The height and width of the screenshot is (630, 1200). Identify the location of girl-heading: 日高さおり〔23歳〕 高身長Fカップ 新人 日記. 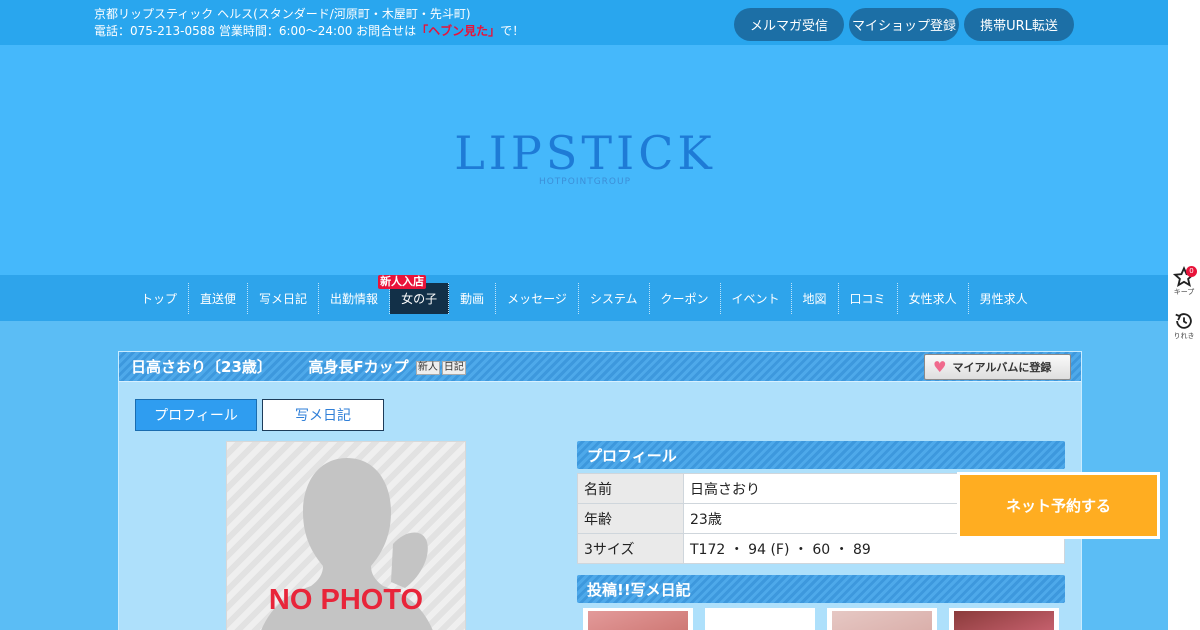
(298, 366).